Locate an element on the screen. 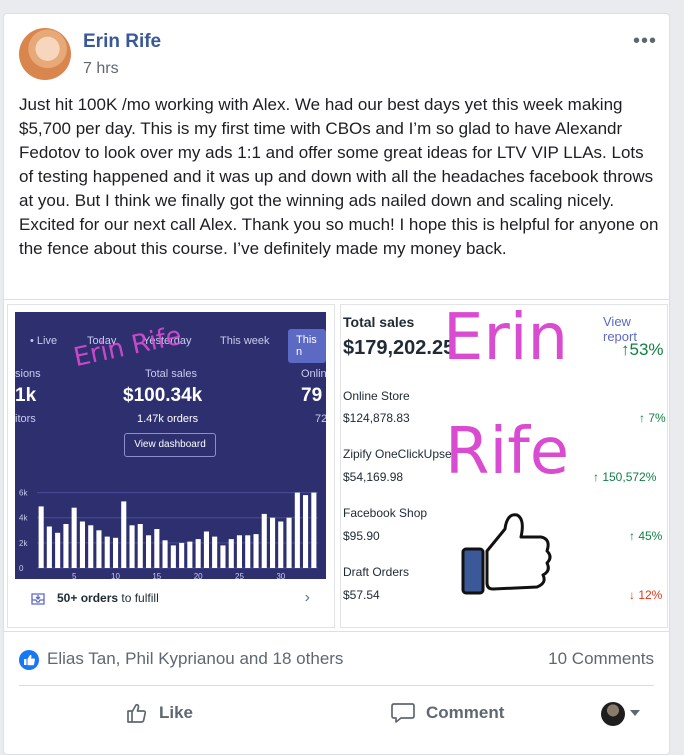 The image size is (684, 755). sales-total: $179,202.25 is located at coordinates (399, 348).